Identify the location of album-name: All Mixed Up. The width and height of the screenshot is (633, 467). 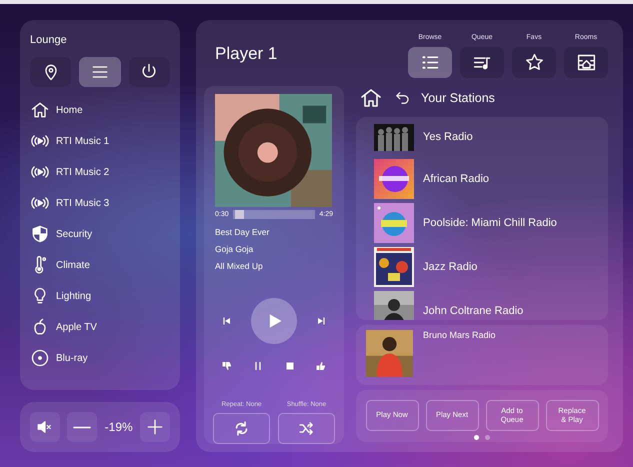
(239, 266).